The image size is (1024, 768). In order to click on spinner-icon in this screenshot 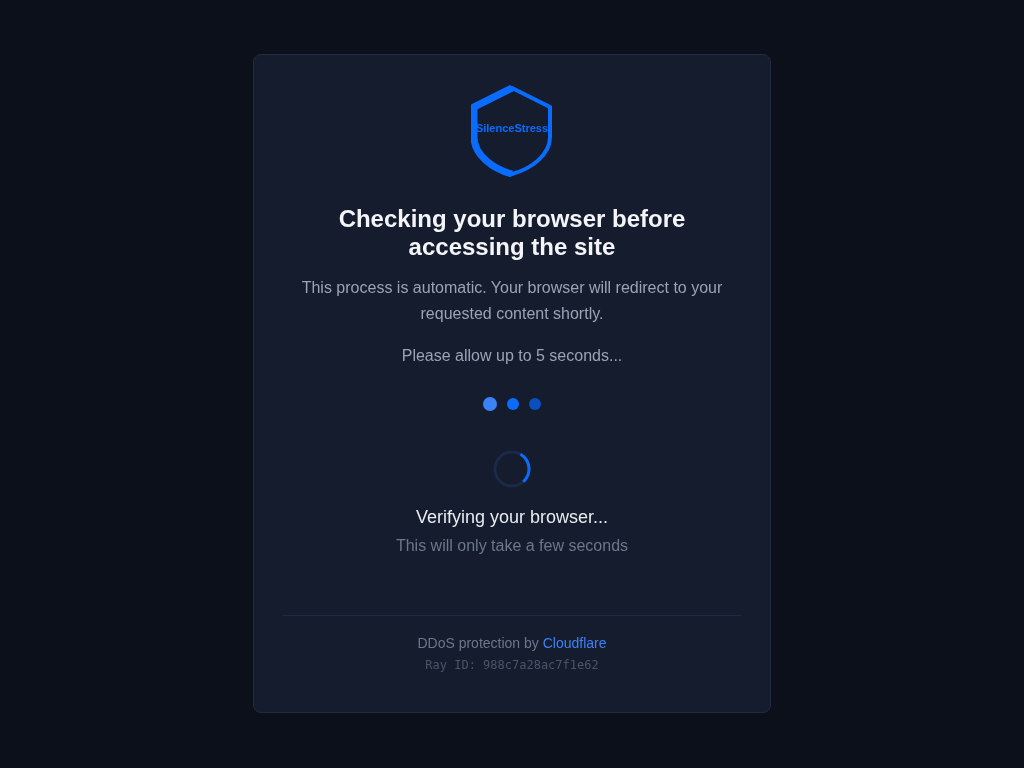, I will do `click(512, 469)`.